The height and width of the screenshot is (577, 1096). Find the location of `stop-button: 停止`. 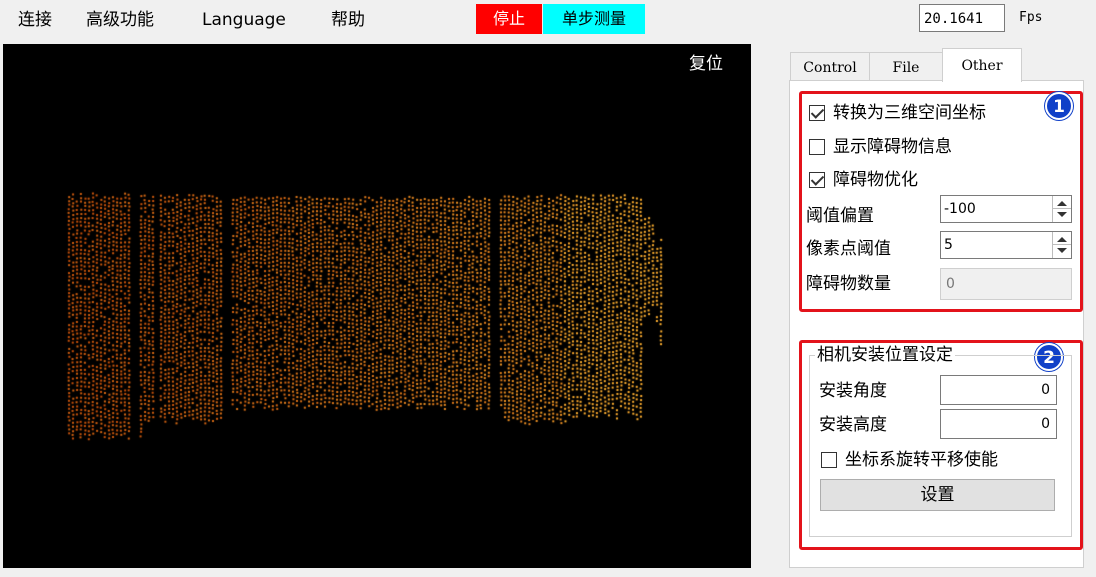

stop-button: 停止 is located at coordinates (509, 19).